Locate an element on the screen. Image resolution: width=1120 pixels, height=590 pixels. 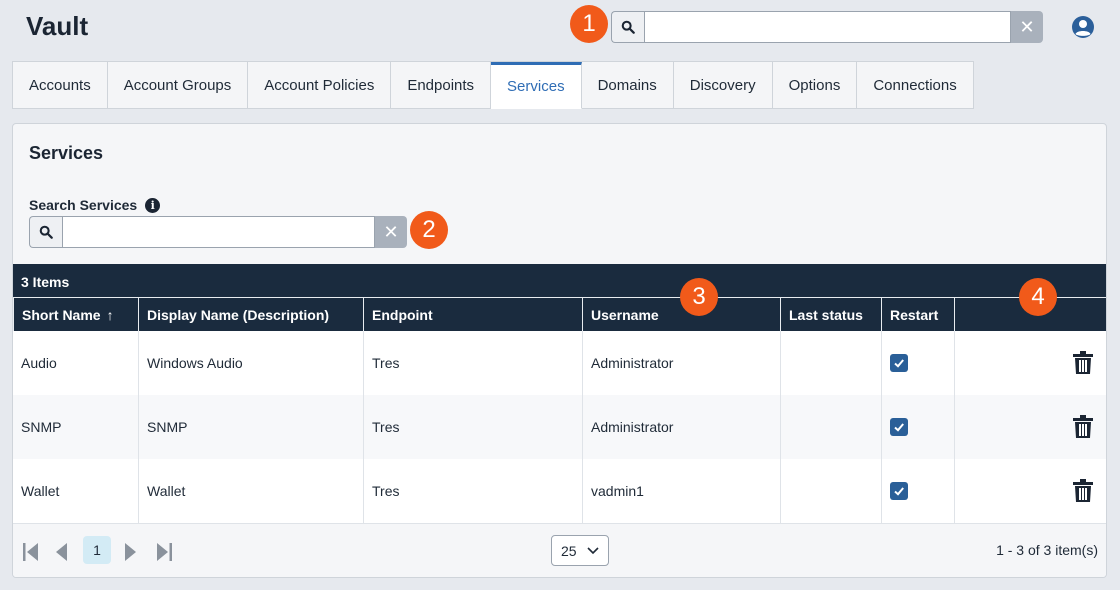
cell-display-name: SNMP is located at coordinates (250, 427).